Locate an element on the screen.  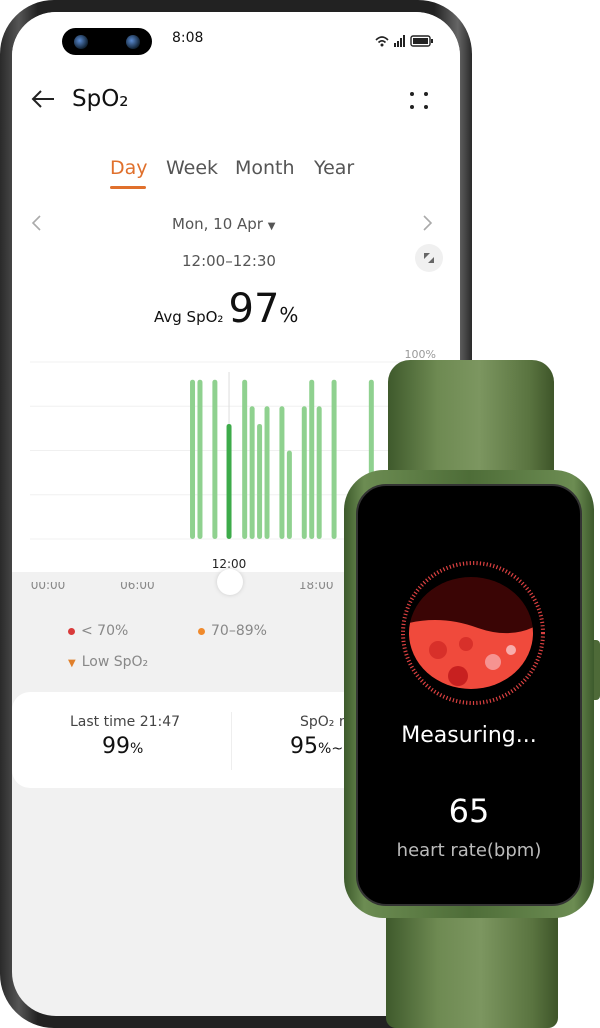
avg-unit: % is located at coordinates (289, 315).